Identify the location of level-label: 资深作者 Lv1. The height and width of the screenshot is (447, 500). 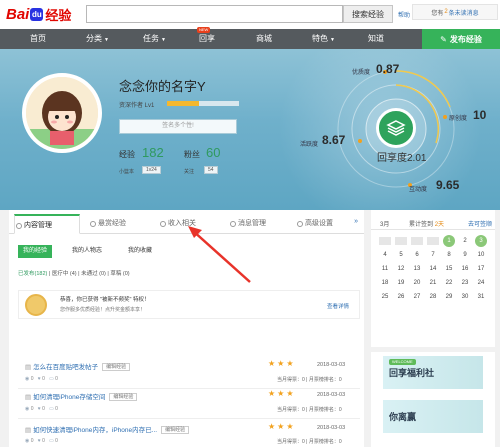
(137, 106).